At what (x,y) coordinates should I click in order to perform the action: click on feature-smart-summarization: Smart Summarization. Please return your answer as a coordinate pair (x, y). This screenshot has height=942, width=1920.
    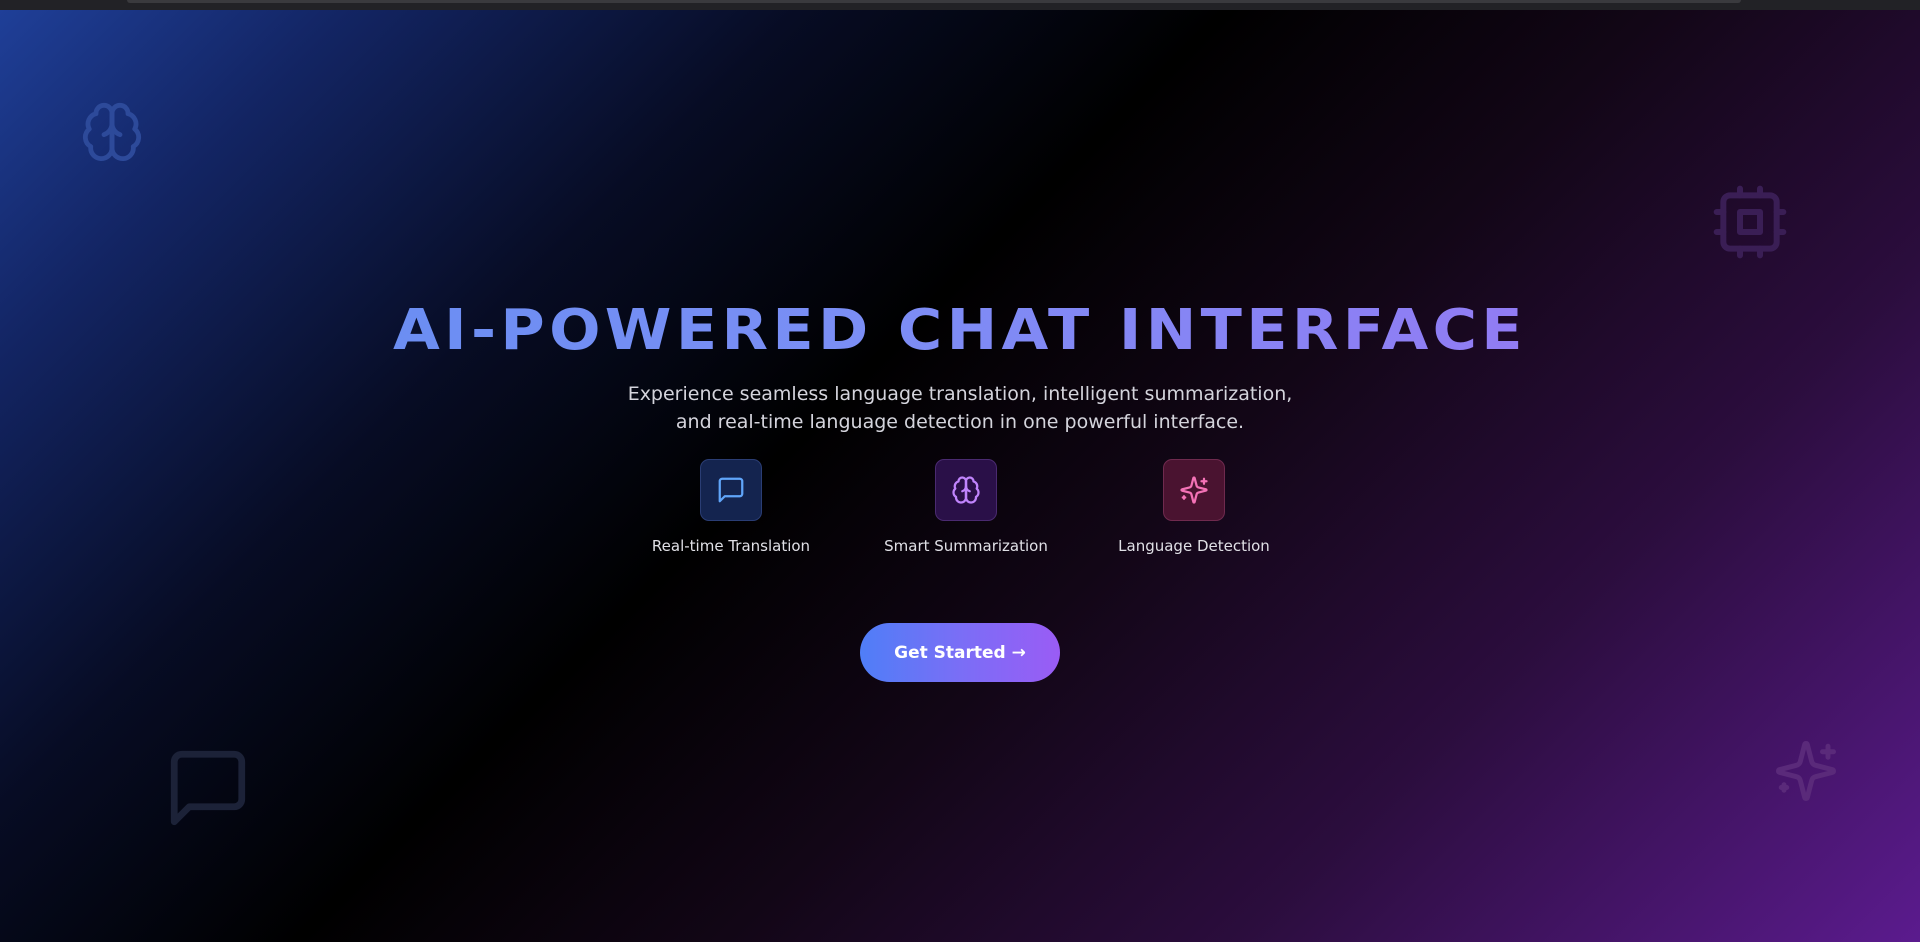
    Looking at the image, I should click on (966, 507).